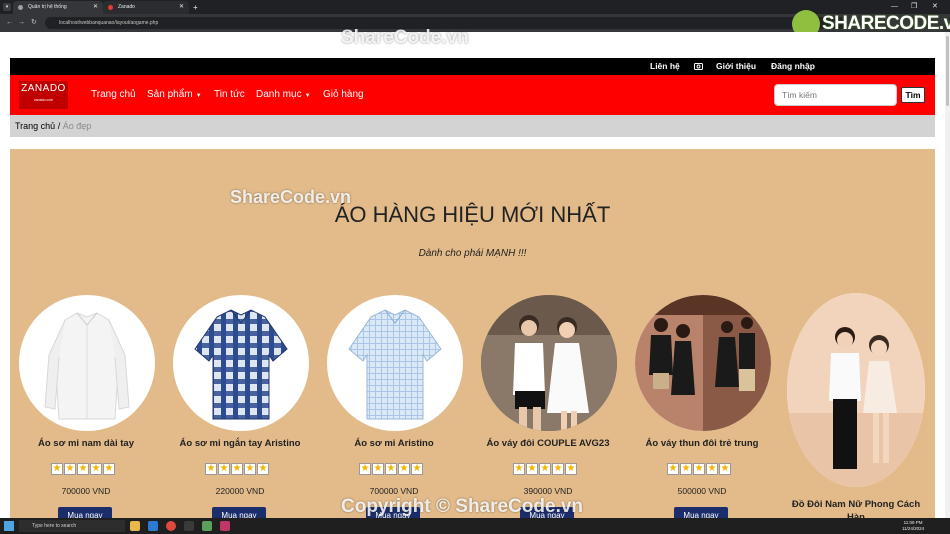  I want to click on product-name: Áo sơ mi Aristino, so click(394, 443).